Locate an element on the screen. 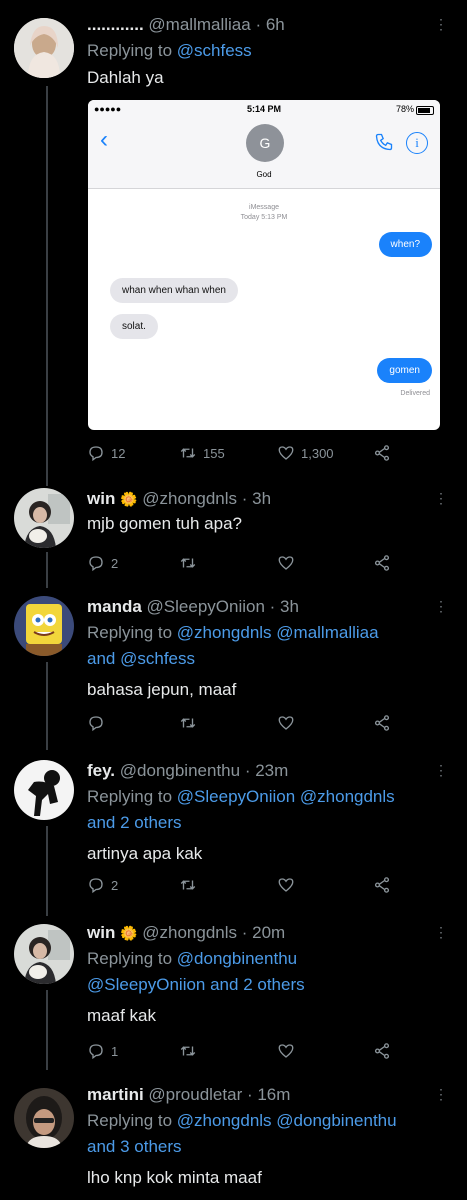 This screenshot has height=1200, width=467. replying-to-and: and is located at coordinates (101, 658).